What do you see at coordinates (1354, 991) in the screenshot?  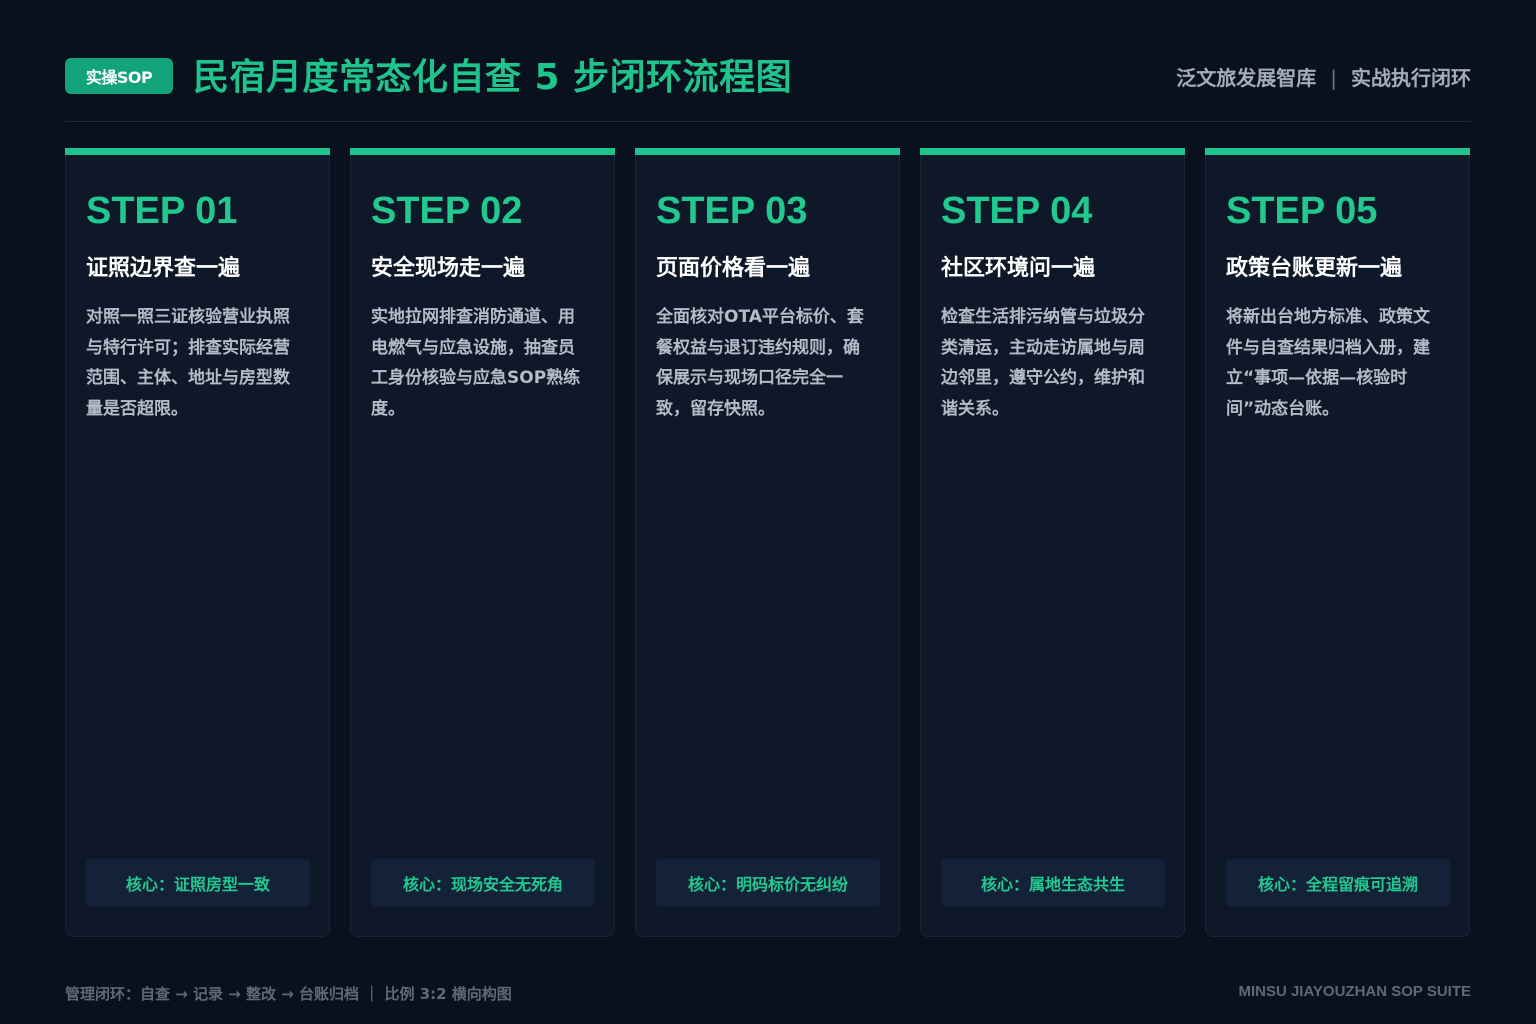 I see `footer-suite-name: MINSU JIAYOUZHAN SOP SUITE` at bounding box center [1354, 991].